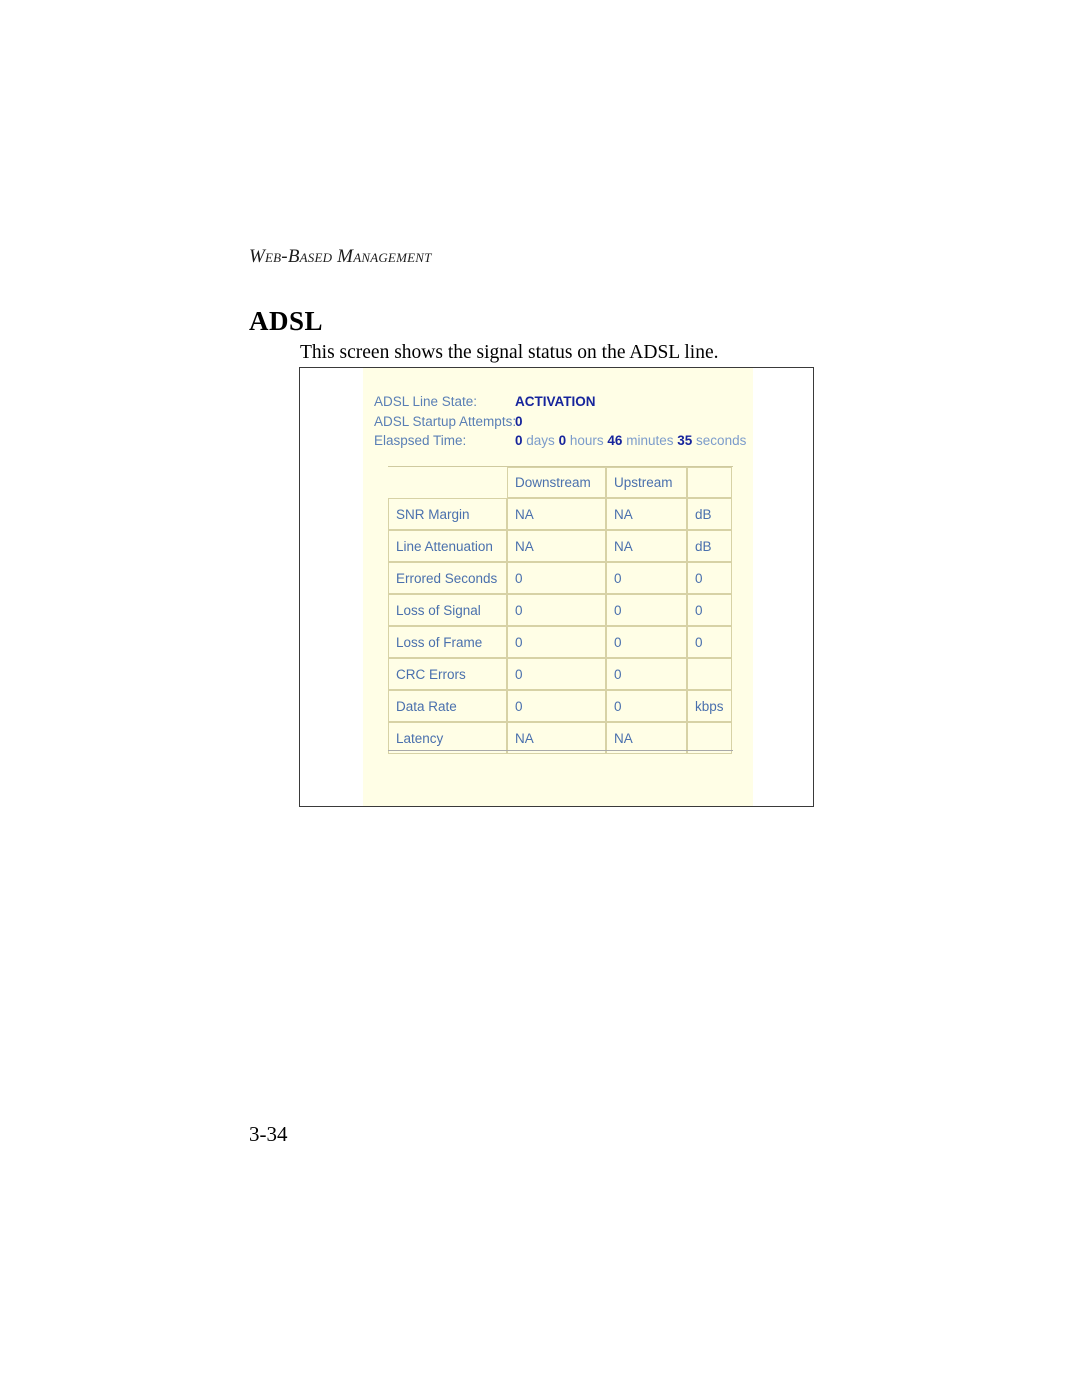 This screenshot has width=1080, height=1397. What do you see at coordinates (445, 421) in the screenshot?
I see `adsl-startup-attempts-label: ADSL Startup Attempts:` at bounding box center [445, 421].